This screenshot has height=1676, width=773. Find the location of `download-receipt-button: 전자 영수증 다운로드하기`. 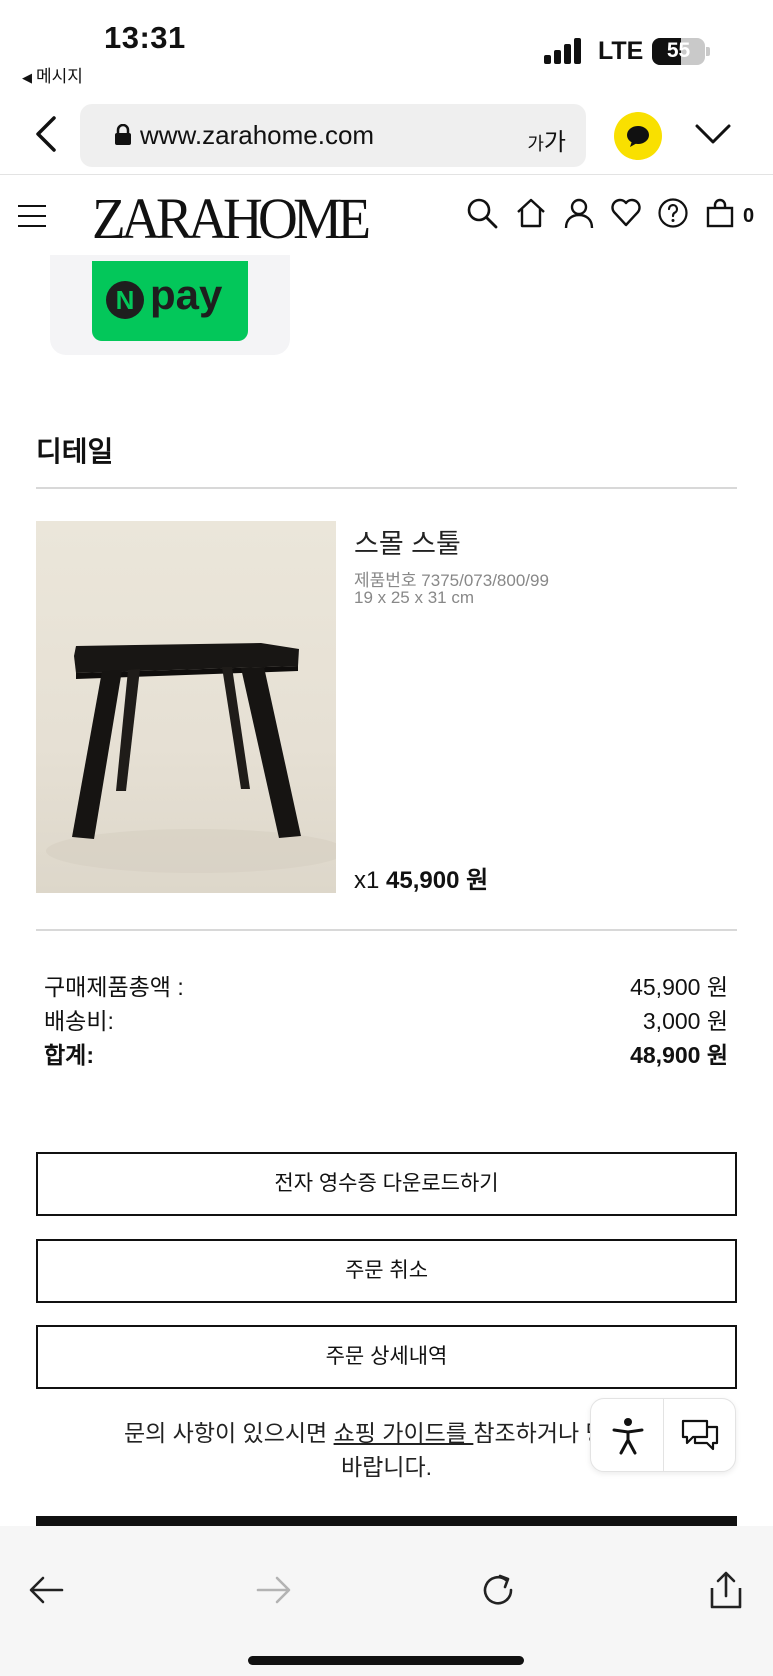

download-receipt-button: 전자 영수증 다운로드하기 is located at coordinates (386, 1184).